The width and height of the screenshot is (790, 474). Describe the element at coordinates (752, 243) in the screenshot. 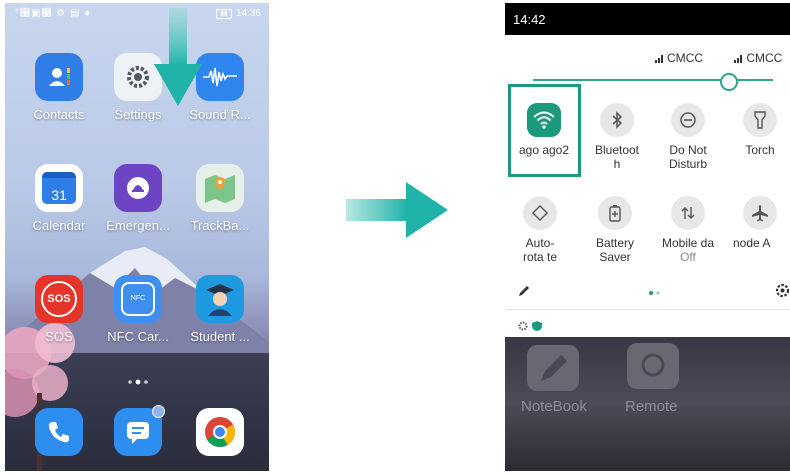

I see `tile-label: node A` at that location.